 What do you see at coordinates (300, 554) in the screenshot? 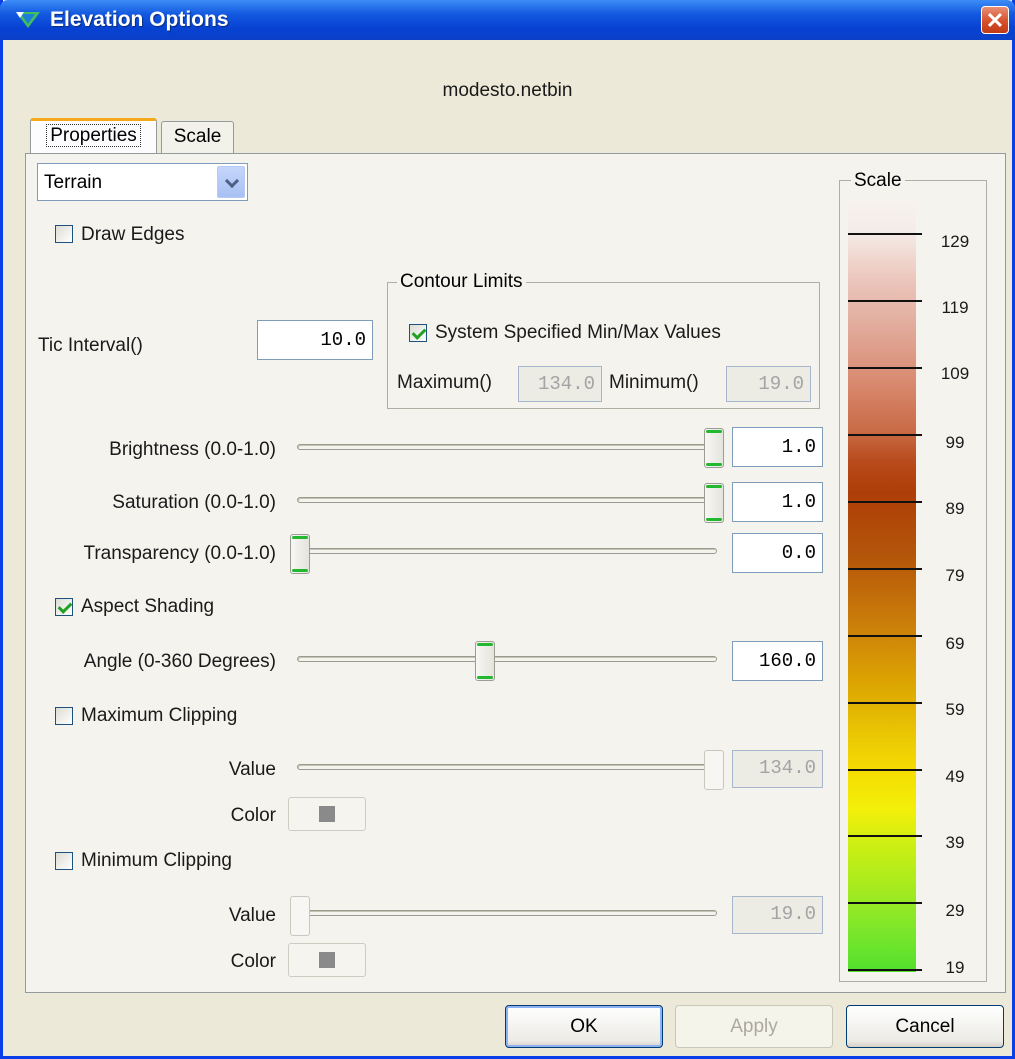
I see `transparency-slider-thumb` at bounding box center [300, 554].